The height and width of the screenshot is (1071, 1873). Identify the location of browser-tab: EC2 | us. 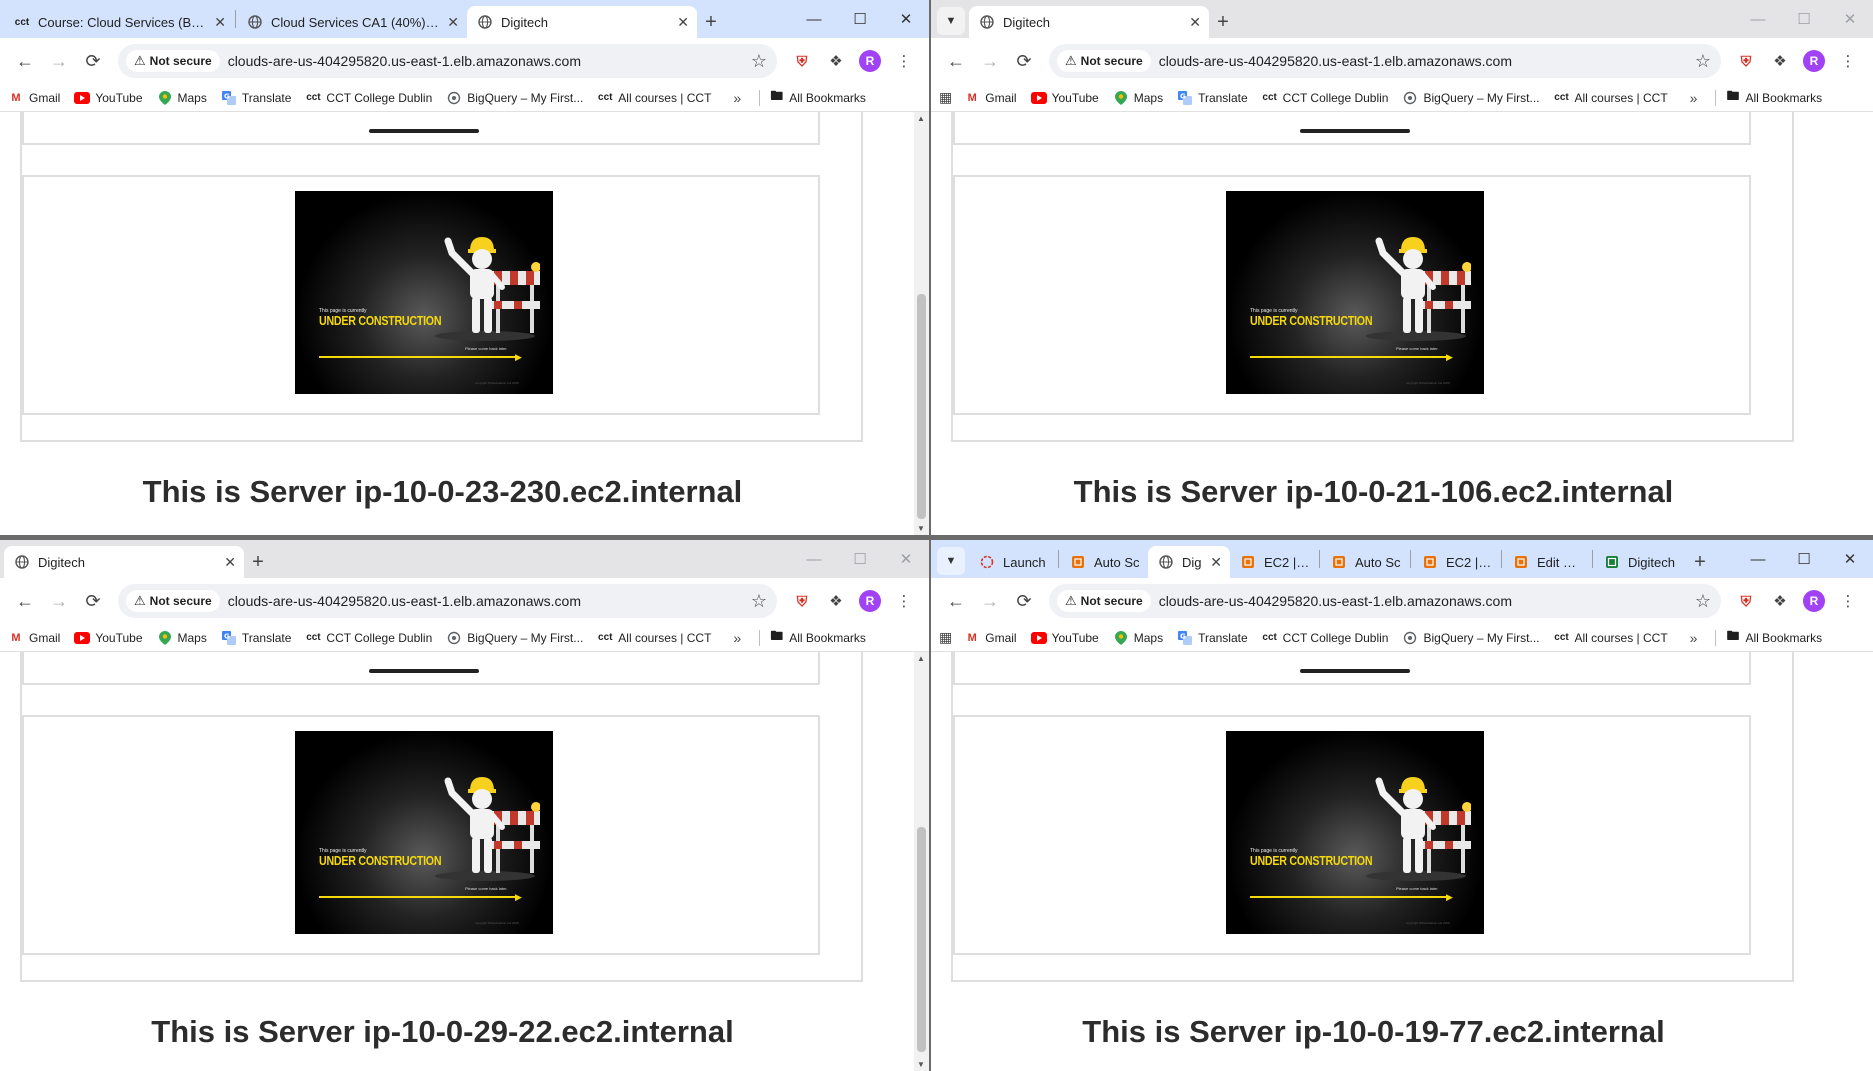
(1274, 562).